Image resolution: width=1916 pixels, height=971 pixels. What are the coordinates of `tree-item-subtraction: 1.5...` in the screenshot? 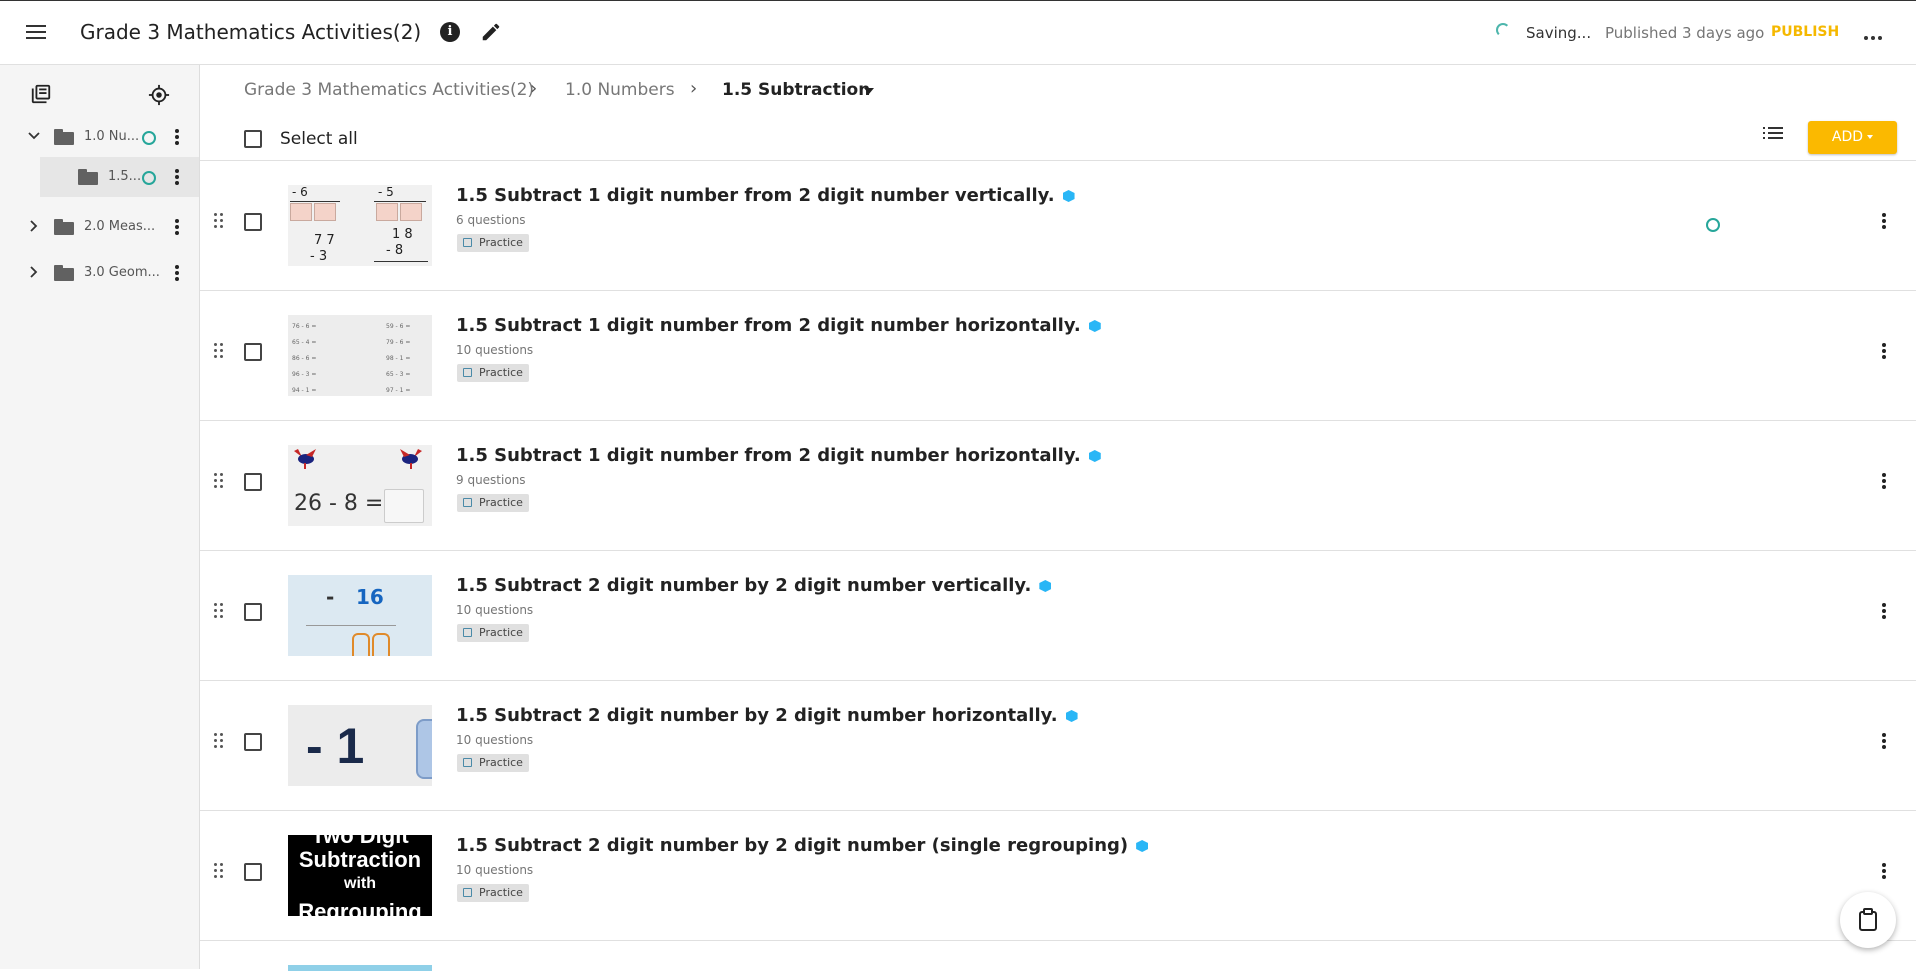 It's located at (119, 177).